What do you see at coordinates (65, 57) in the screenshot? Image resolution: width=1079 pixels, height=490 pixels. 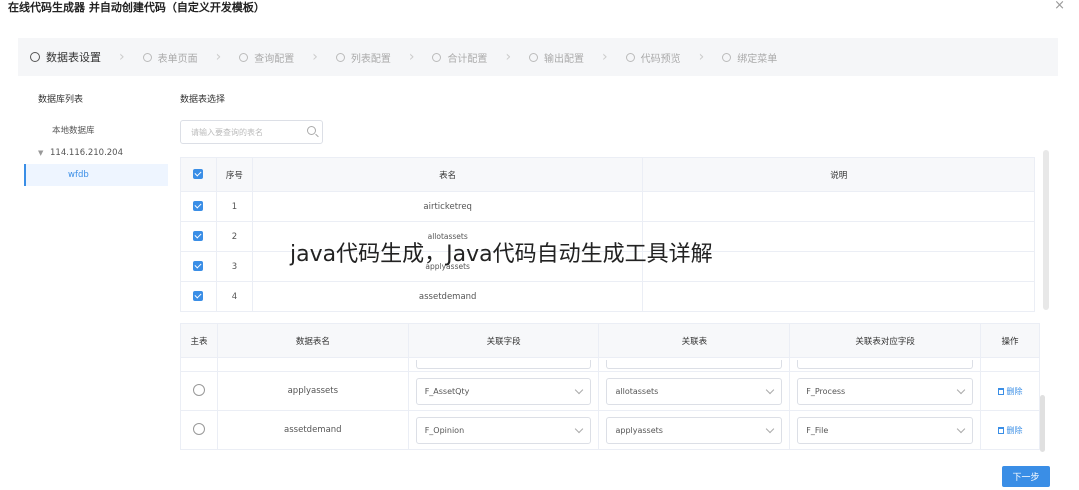 I see `step-table-settings: 数据表设置` at bounding box center [65, 57].